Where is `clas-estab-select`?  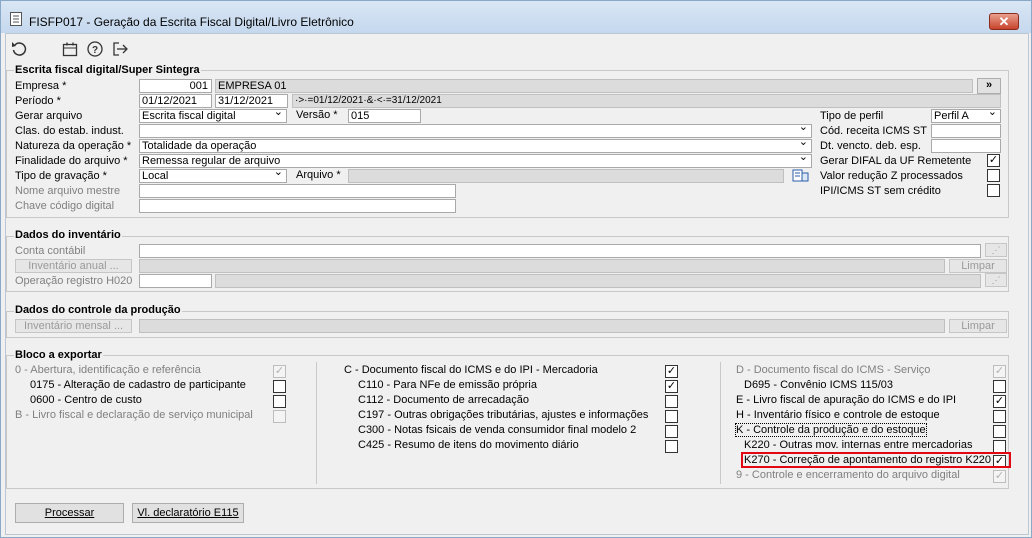
clas-estab-select is located at coordinates (475, 131).